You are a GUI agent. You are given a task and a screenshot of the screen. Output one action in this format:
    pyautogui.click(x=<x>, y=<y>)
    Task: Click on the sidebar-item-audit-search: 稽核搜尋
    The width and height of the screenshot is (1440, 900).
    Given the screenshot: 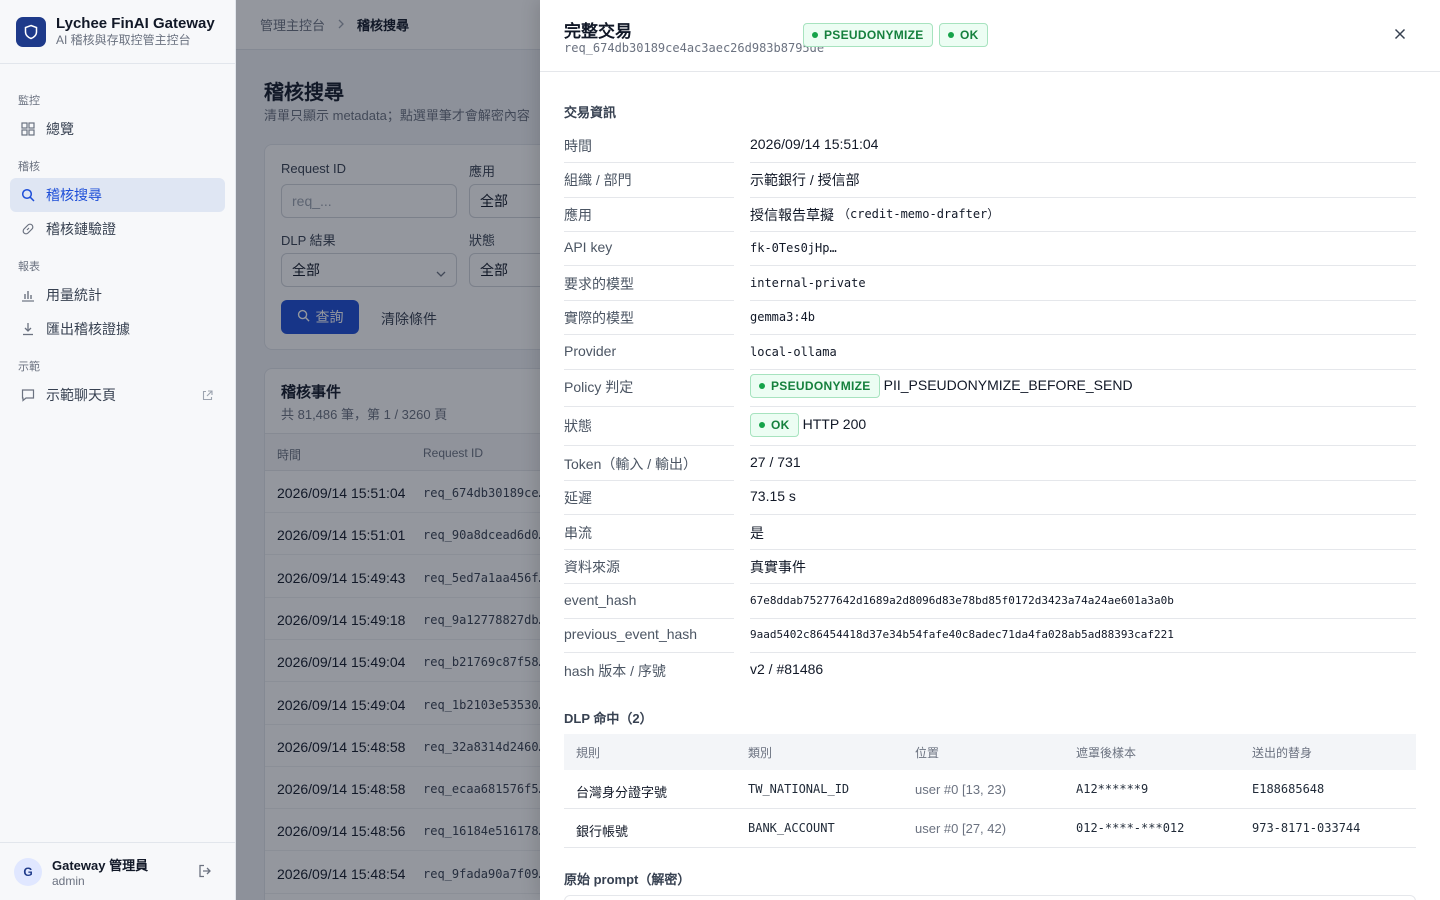 What is the action you would take?
    pyautogui.click(x=117, y=195)
    